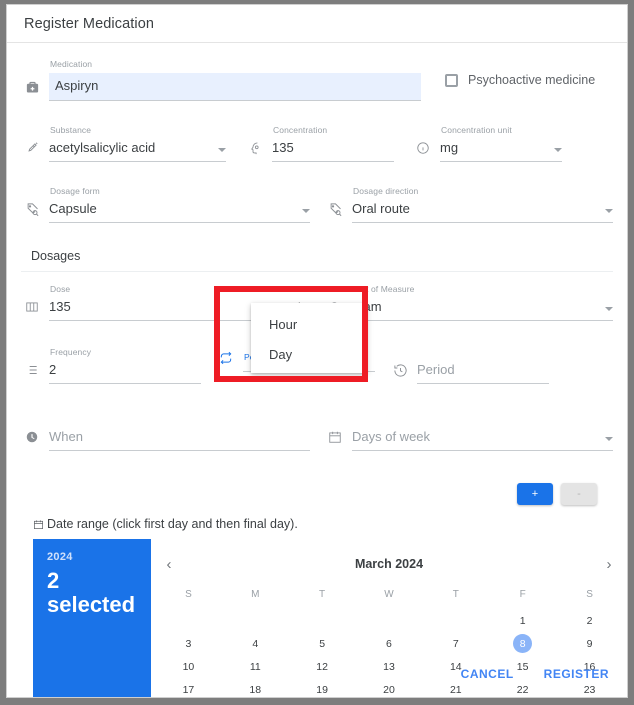 The height and width of the screenshot is (705, 634). What do you see at coordinates (309, 324) in the screenshot?
I see `dropdown-option-hour: Hour` at bounding box center [309, 324].